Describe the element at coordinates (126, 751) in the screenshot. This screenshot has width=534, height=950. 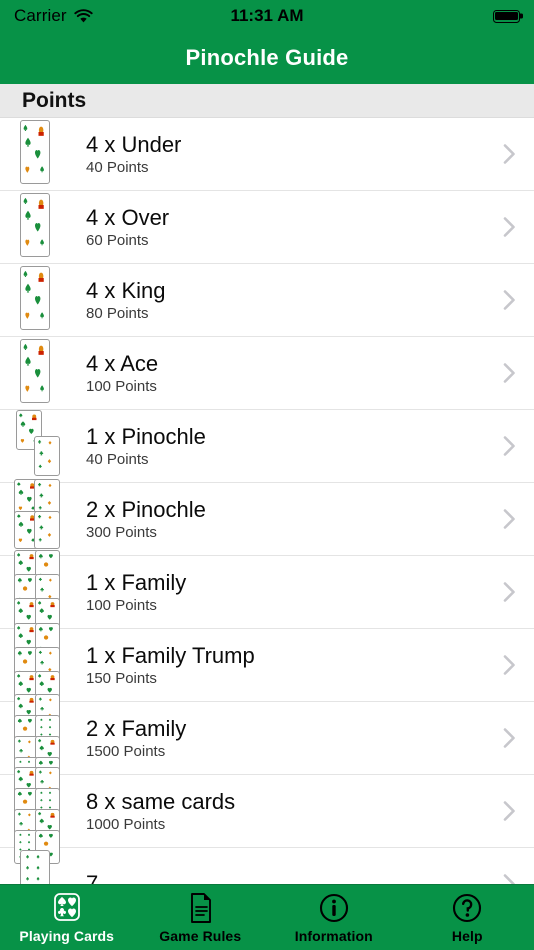
I see `list-item-points: 1500 Points` at that location.